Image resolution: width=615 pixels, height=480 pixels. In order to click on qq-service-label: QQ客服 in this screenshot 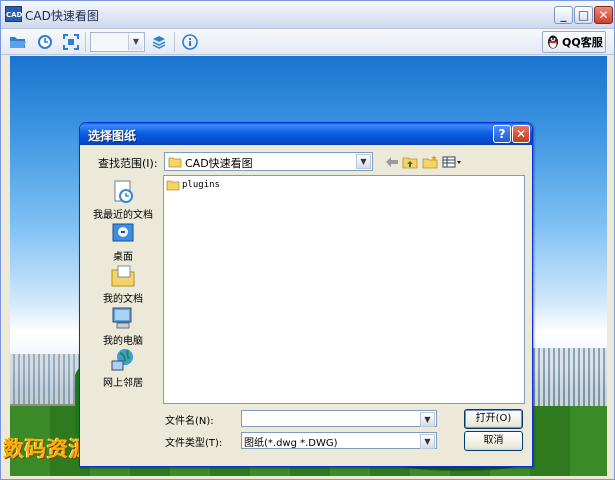, I will do `click(582, 42)`.